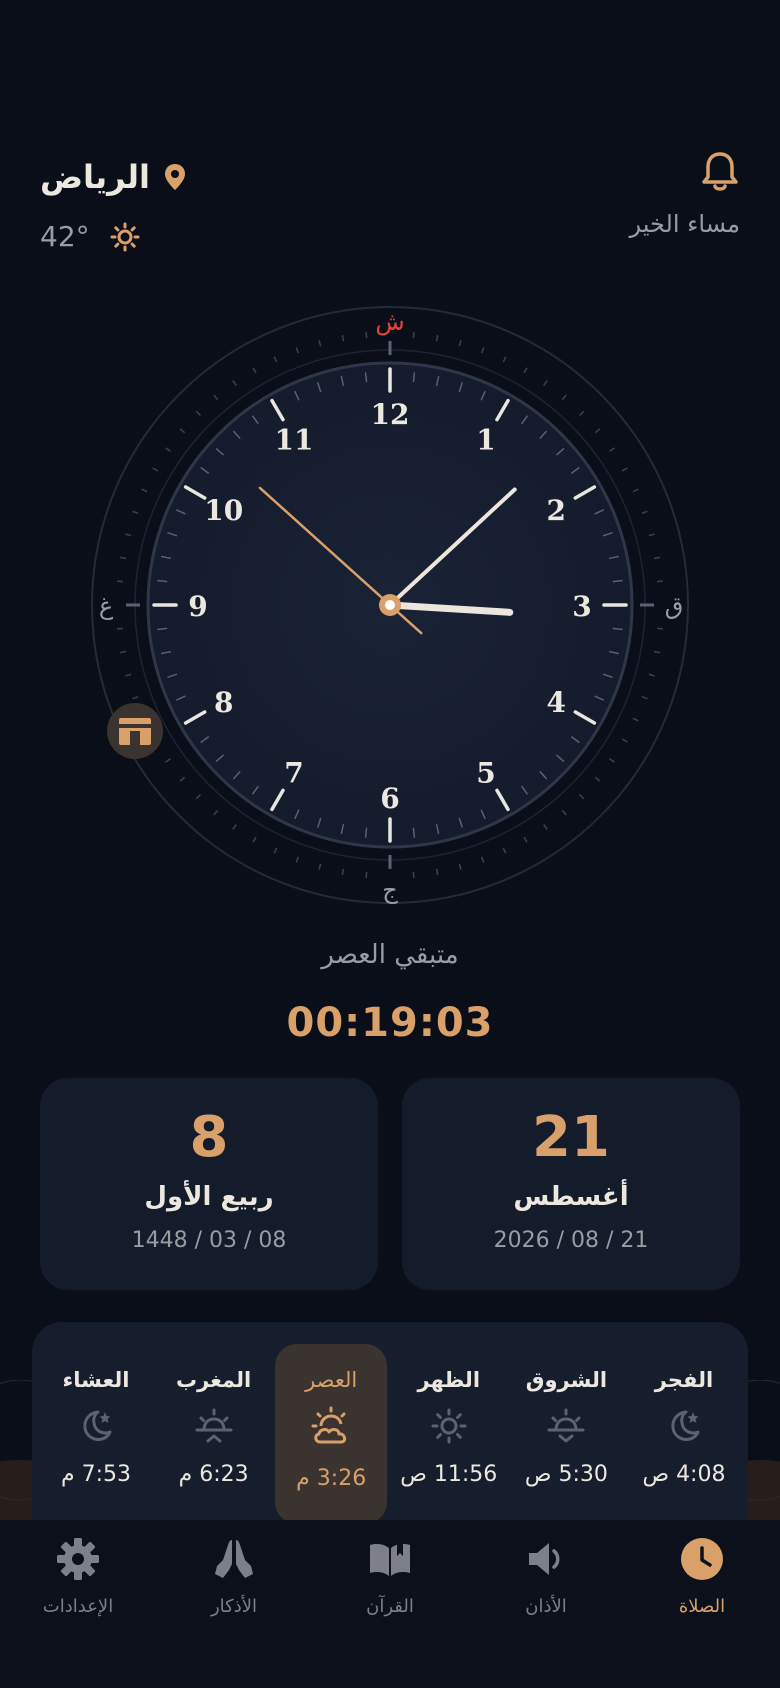 This screenshot has height=1688, width=780. What do you see at coordinates (96, 1380) in the screenshot?
I see `prayer-name: العشاء` at bounding box center [96, 1380].